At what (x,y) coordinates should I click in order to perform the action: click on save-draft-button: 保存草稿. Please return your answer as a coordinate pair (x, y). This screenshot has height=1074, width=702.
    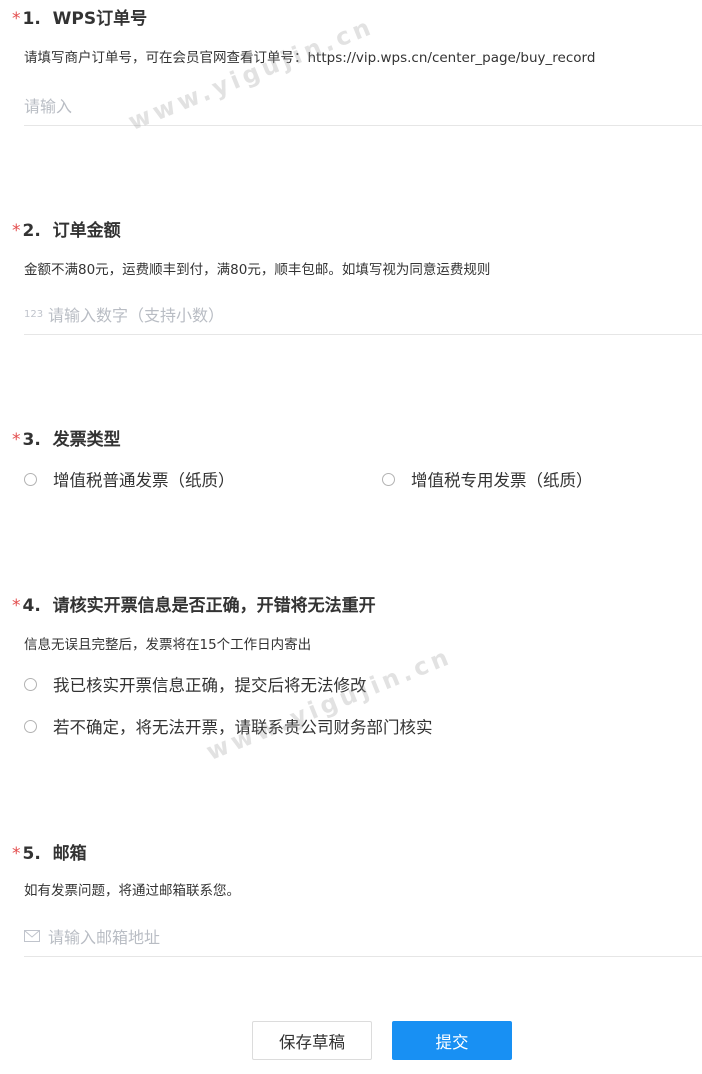
    Looking at the image, I should click on (312, 1040).